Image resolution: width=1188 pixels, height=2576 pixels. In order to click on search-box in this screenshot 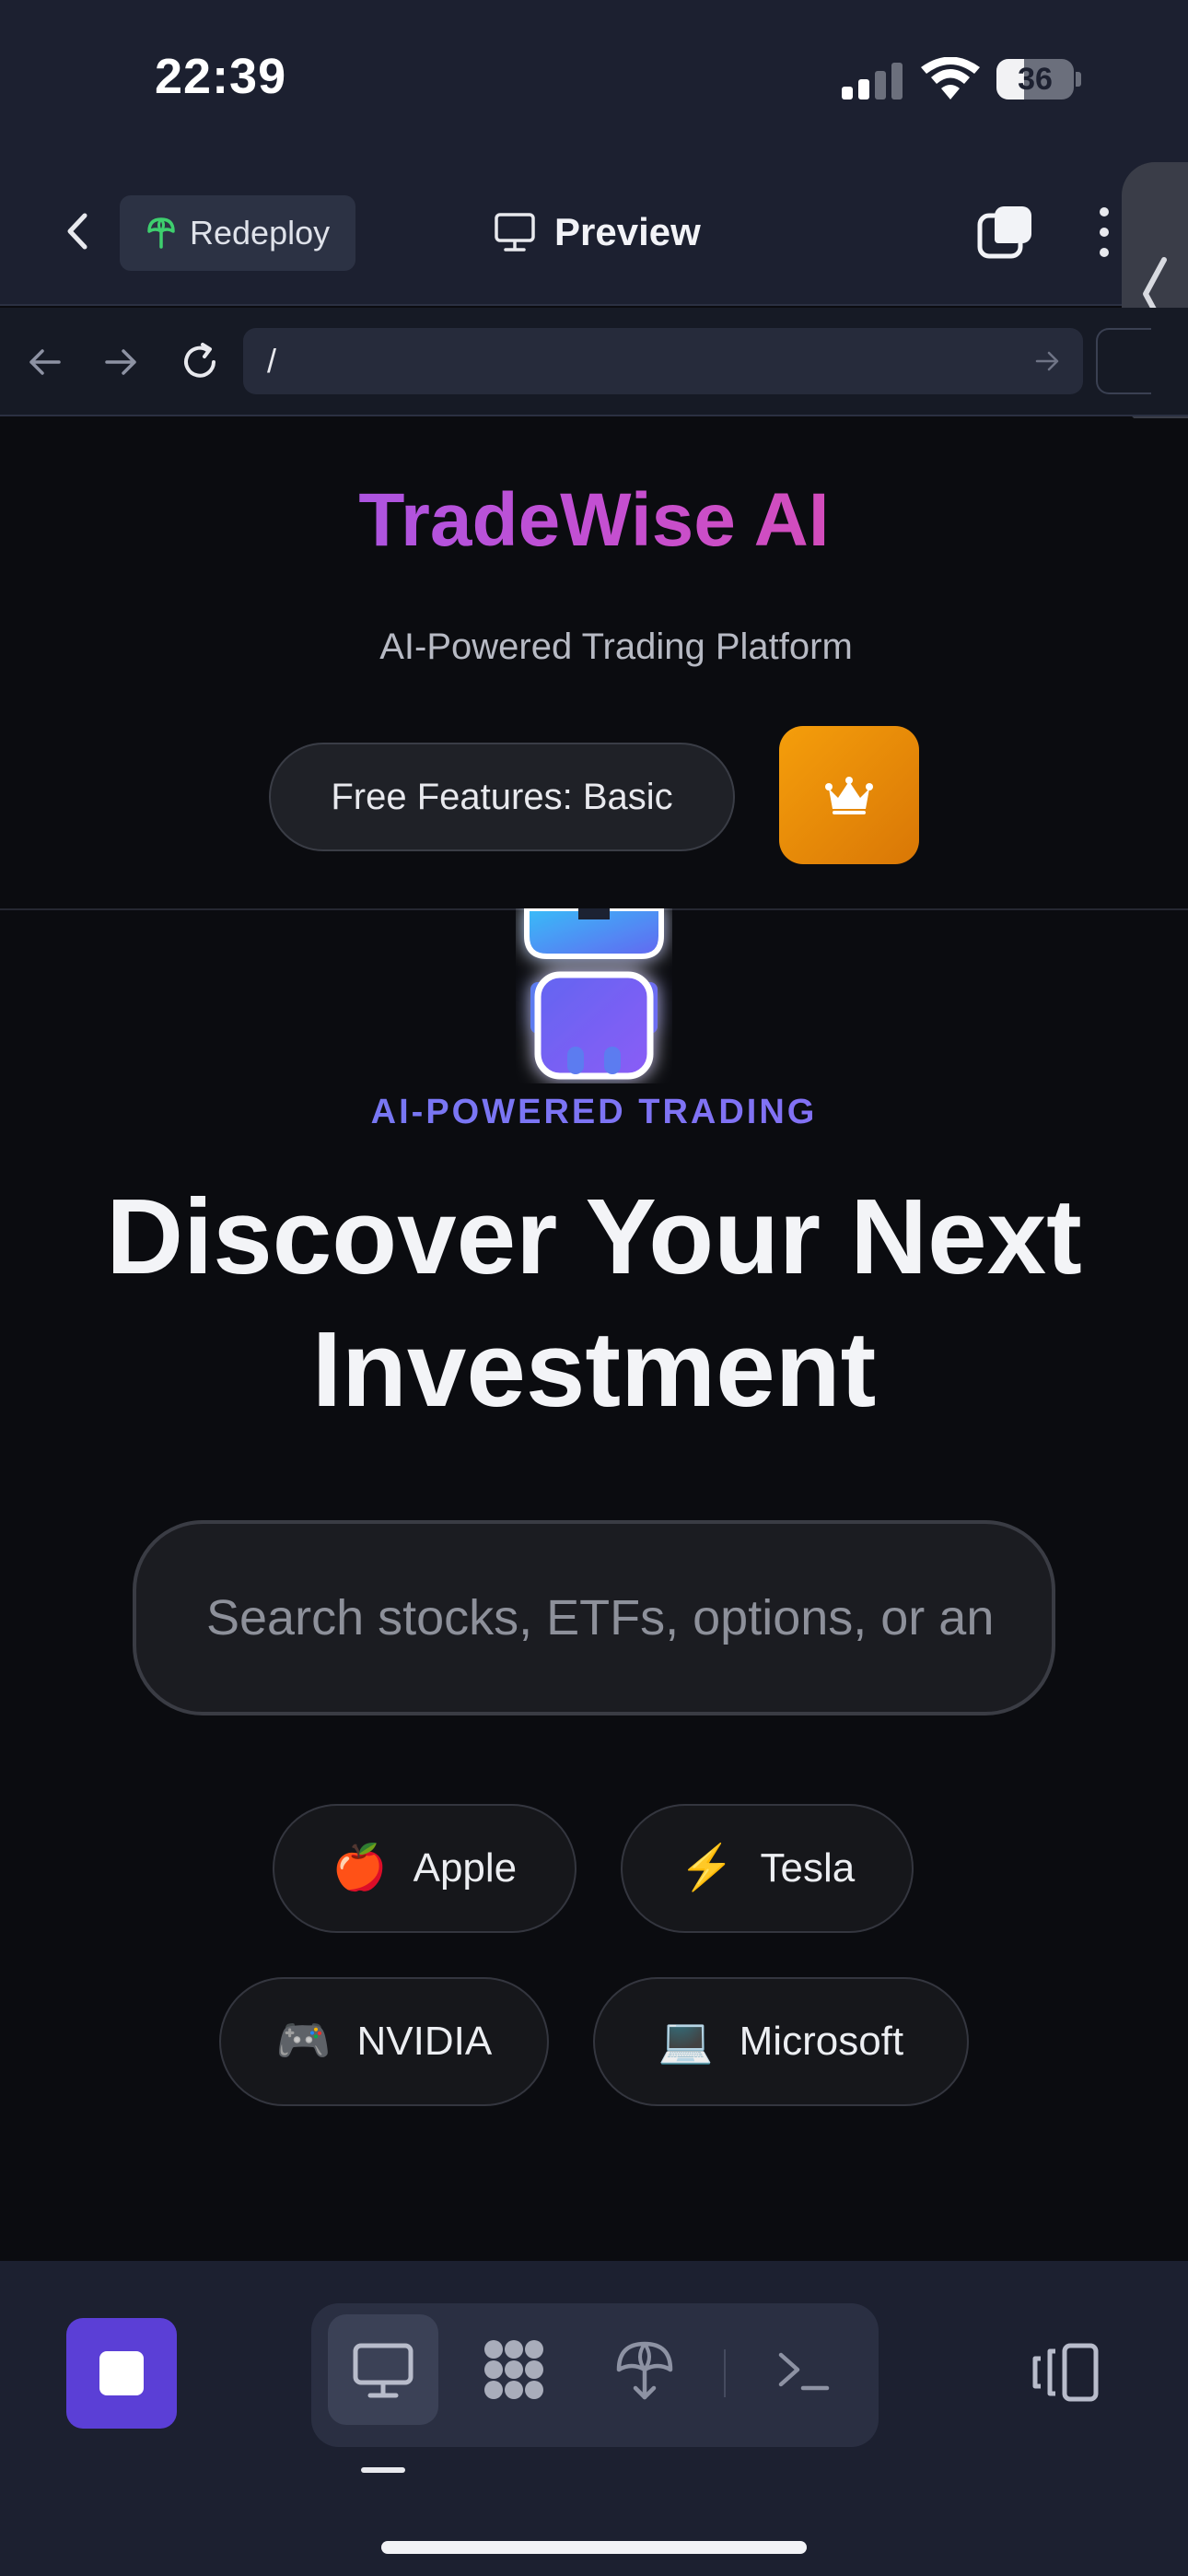, I will do `click(594, 1617)`.